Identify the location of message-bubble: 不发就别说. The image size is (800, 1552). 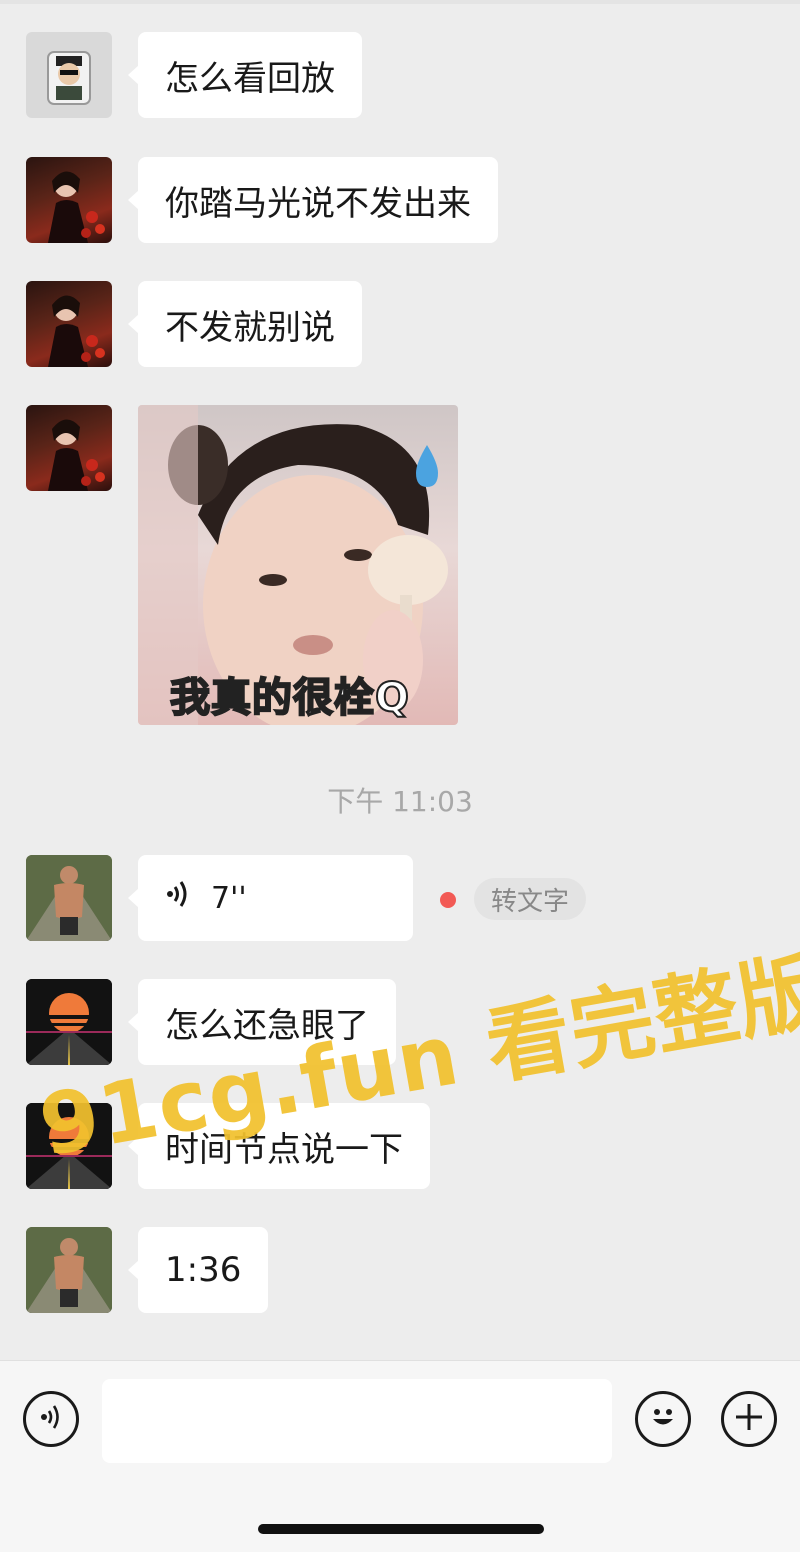
(245, 324).